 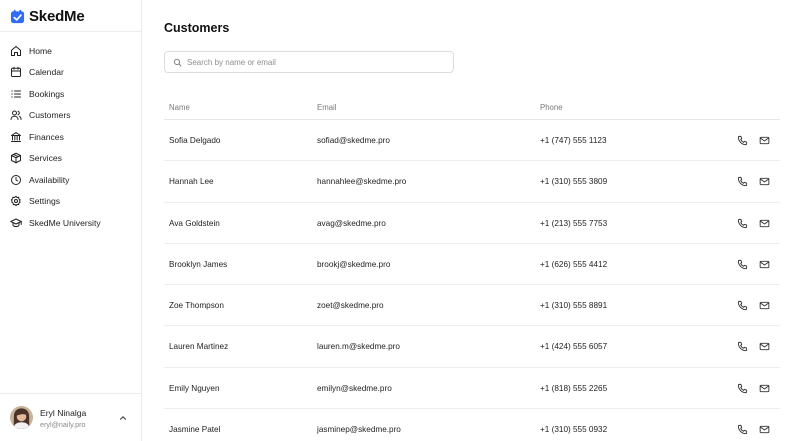 What do you see at coordinates (574, 223) in the screenshot?
I see `customer-phone: +1 (213) 555 7753` at bounding box center [574, 223].